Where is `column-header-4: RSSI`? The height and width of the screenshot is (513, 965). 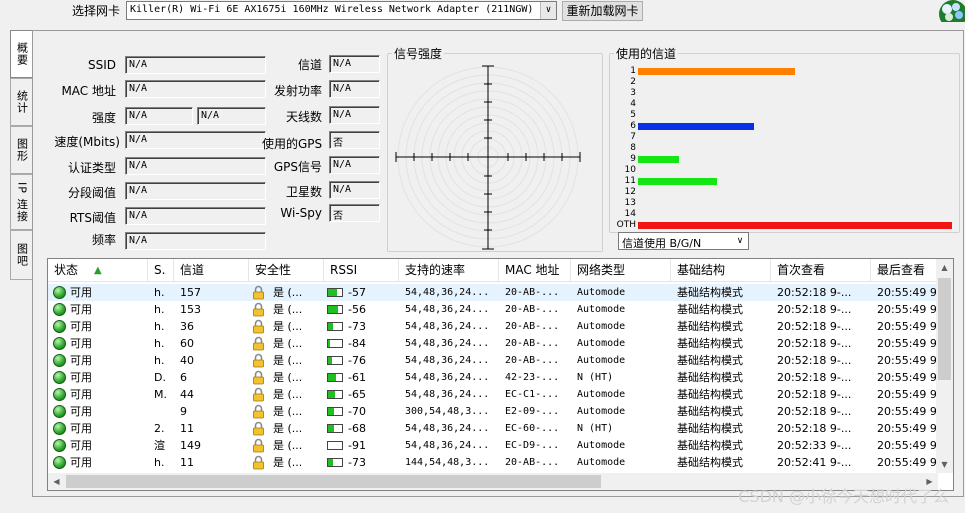 column-header-4: RSSI is located at coordinates (361, 270).